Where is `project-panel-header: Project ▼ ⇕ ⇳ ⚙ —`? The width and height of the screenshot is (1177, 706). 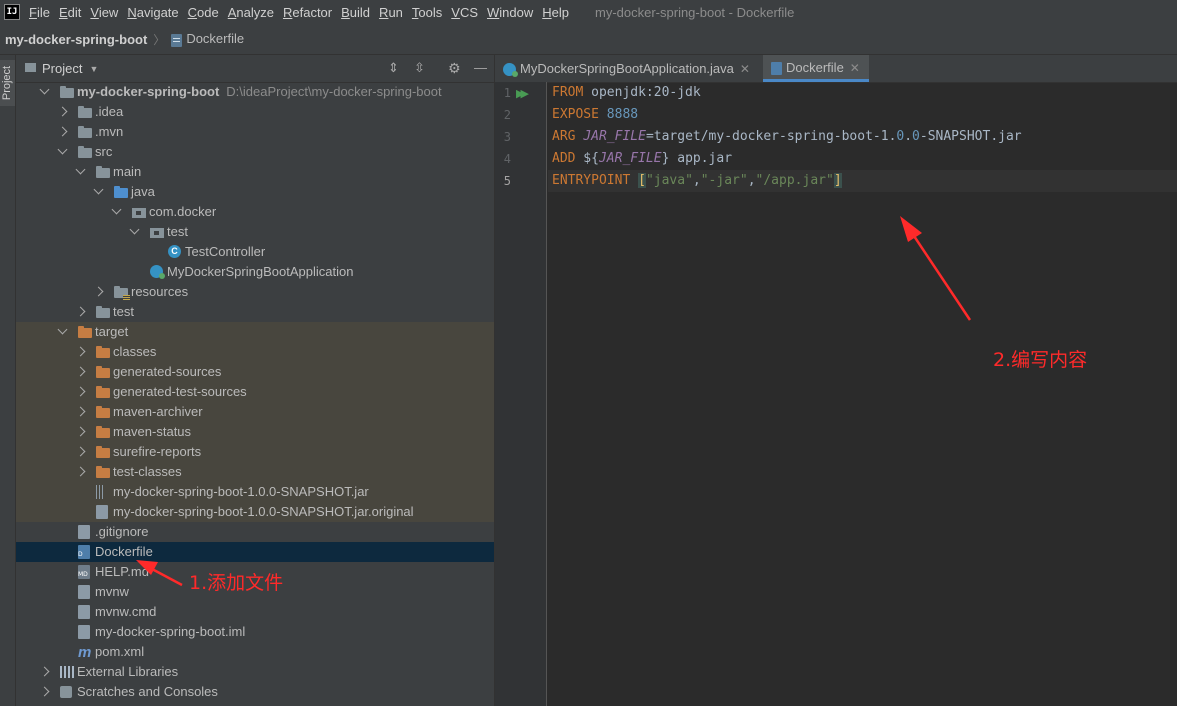 project-panel-header: Project ▼ ⇕ ⇳ ⚙ — is located at coordinates (255, 69).